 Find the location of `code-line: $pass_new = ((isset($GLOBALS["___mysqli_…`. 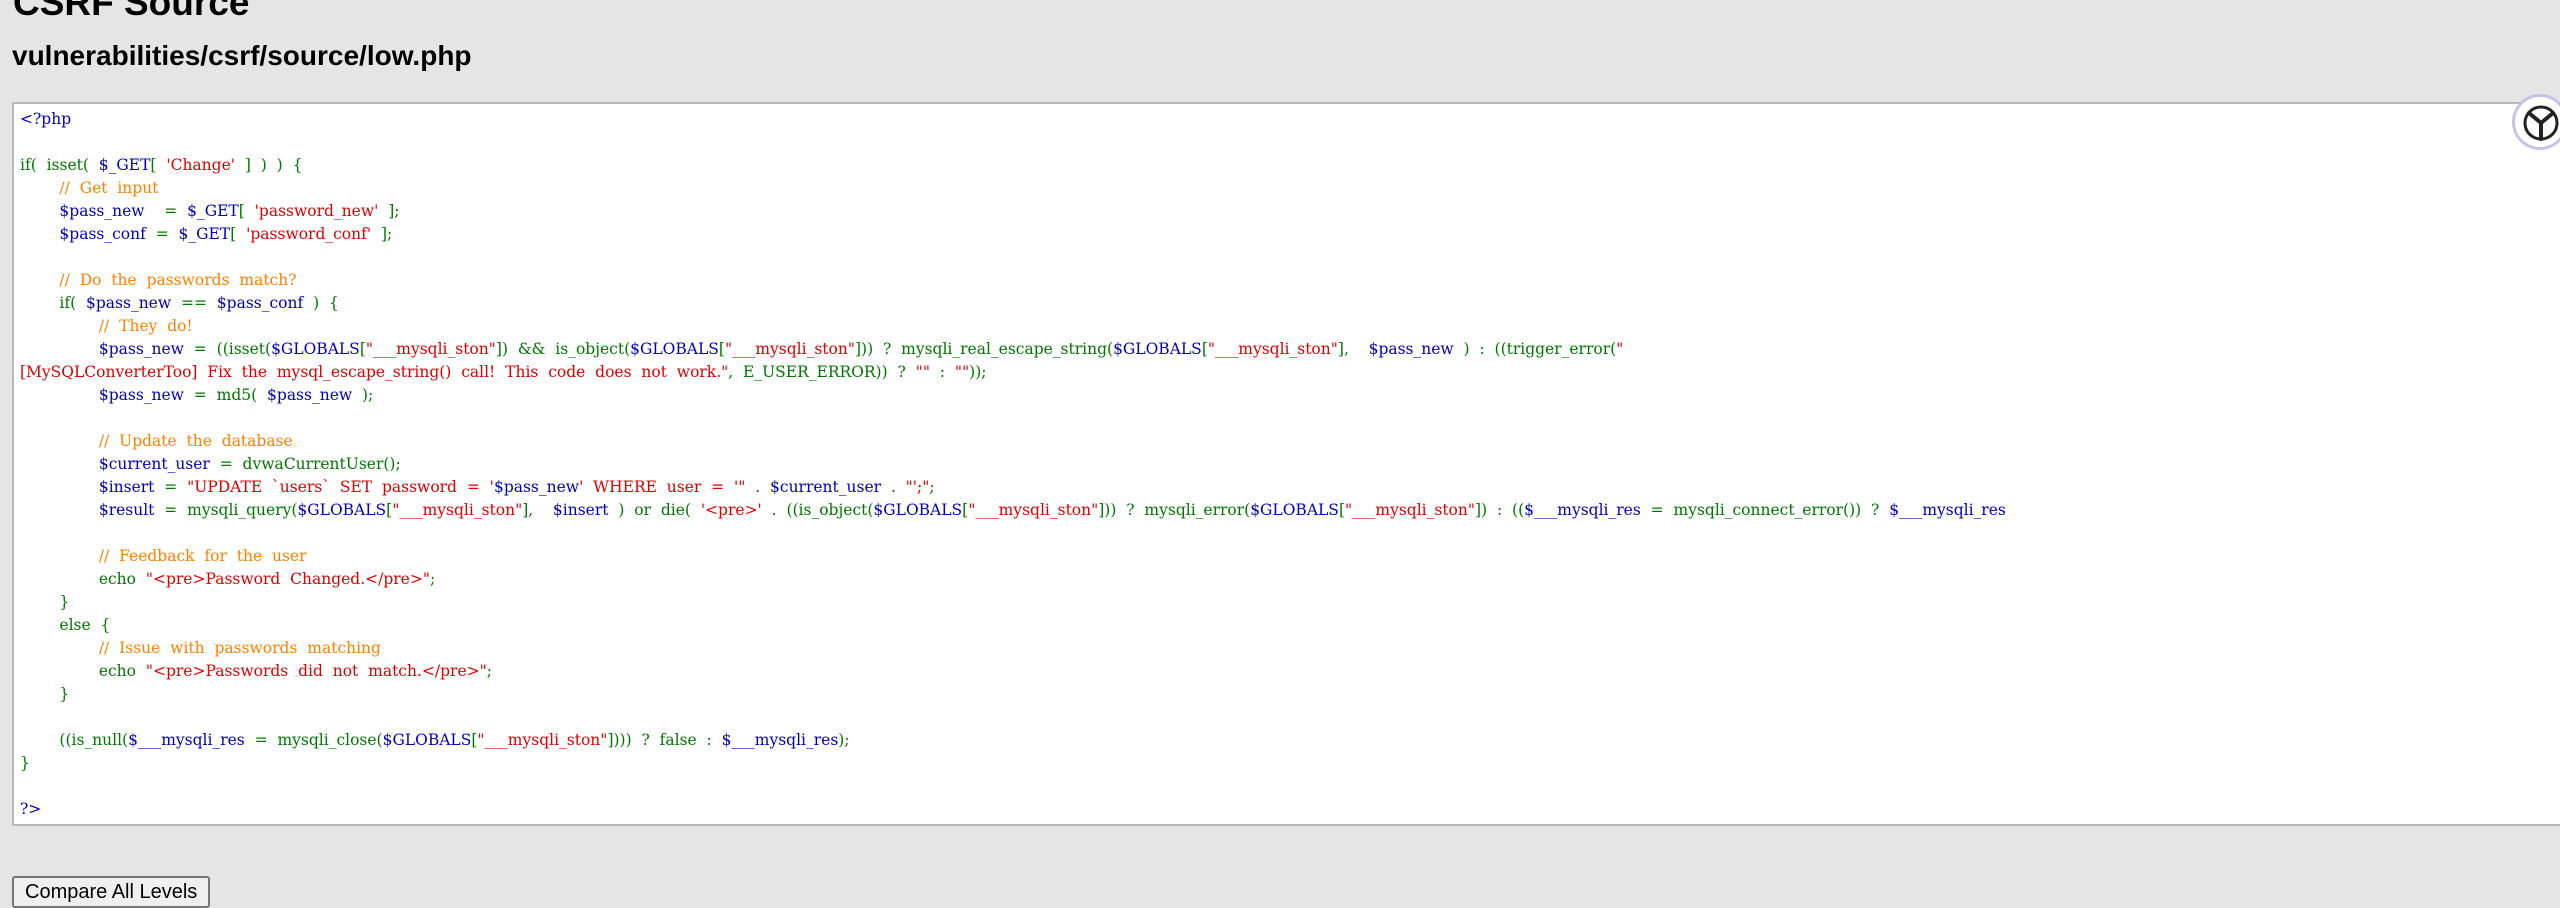

code-line: $pass_new = ((isset($GLOBALS["___mysqli_… is located at coordinates (1013, 349).